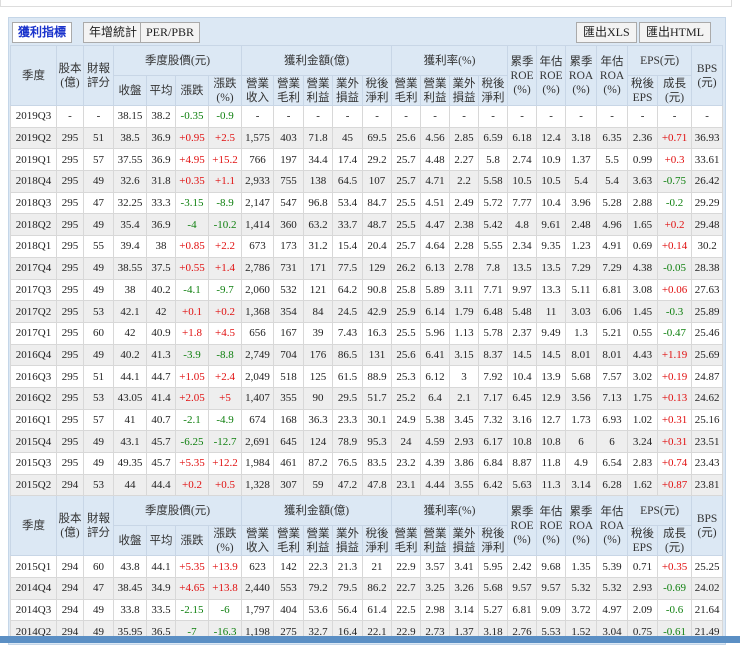  I want to click on value-cell: 5.42, so click(493, 225).